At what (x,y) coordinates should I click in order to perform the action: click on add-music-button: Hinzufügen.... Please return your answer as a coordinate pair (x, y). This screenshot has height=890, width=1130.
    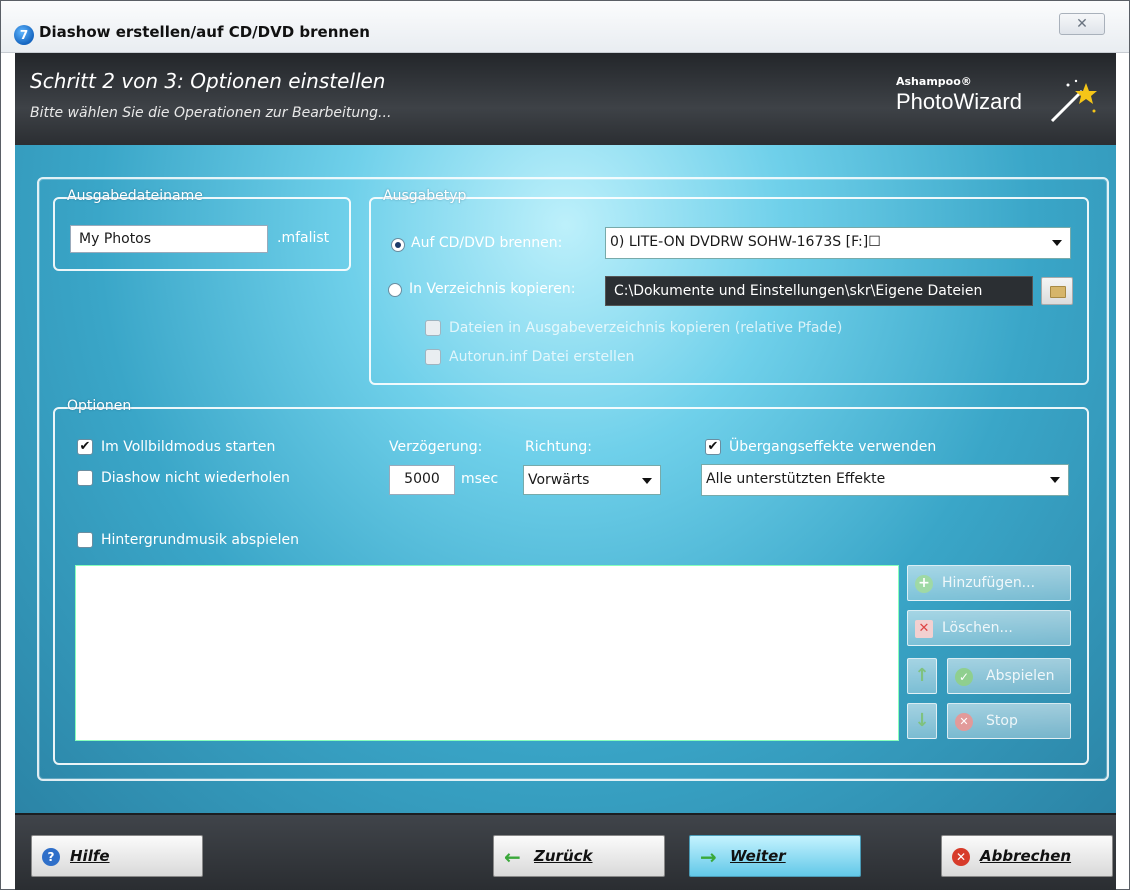
    Looking at the image, I should click on (989, 583).